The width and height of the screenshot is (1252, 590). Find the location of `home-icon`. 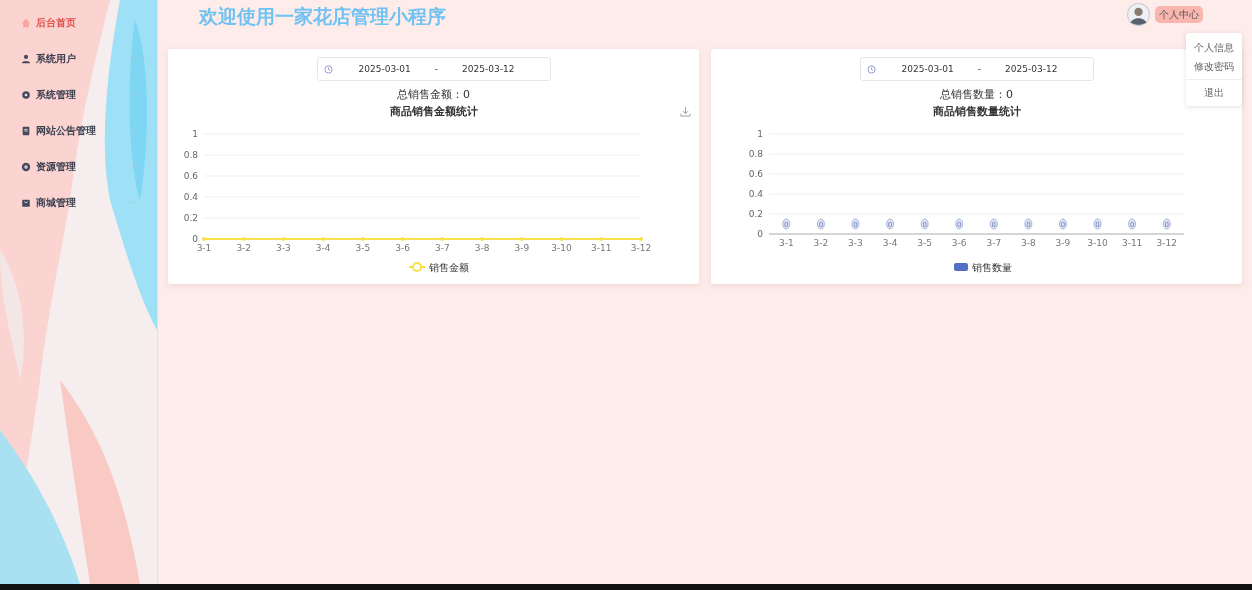

home-icon is located at coordinates (26, 23).